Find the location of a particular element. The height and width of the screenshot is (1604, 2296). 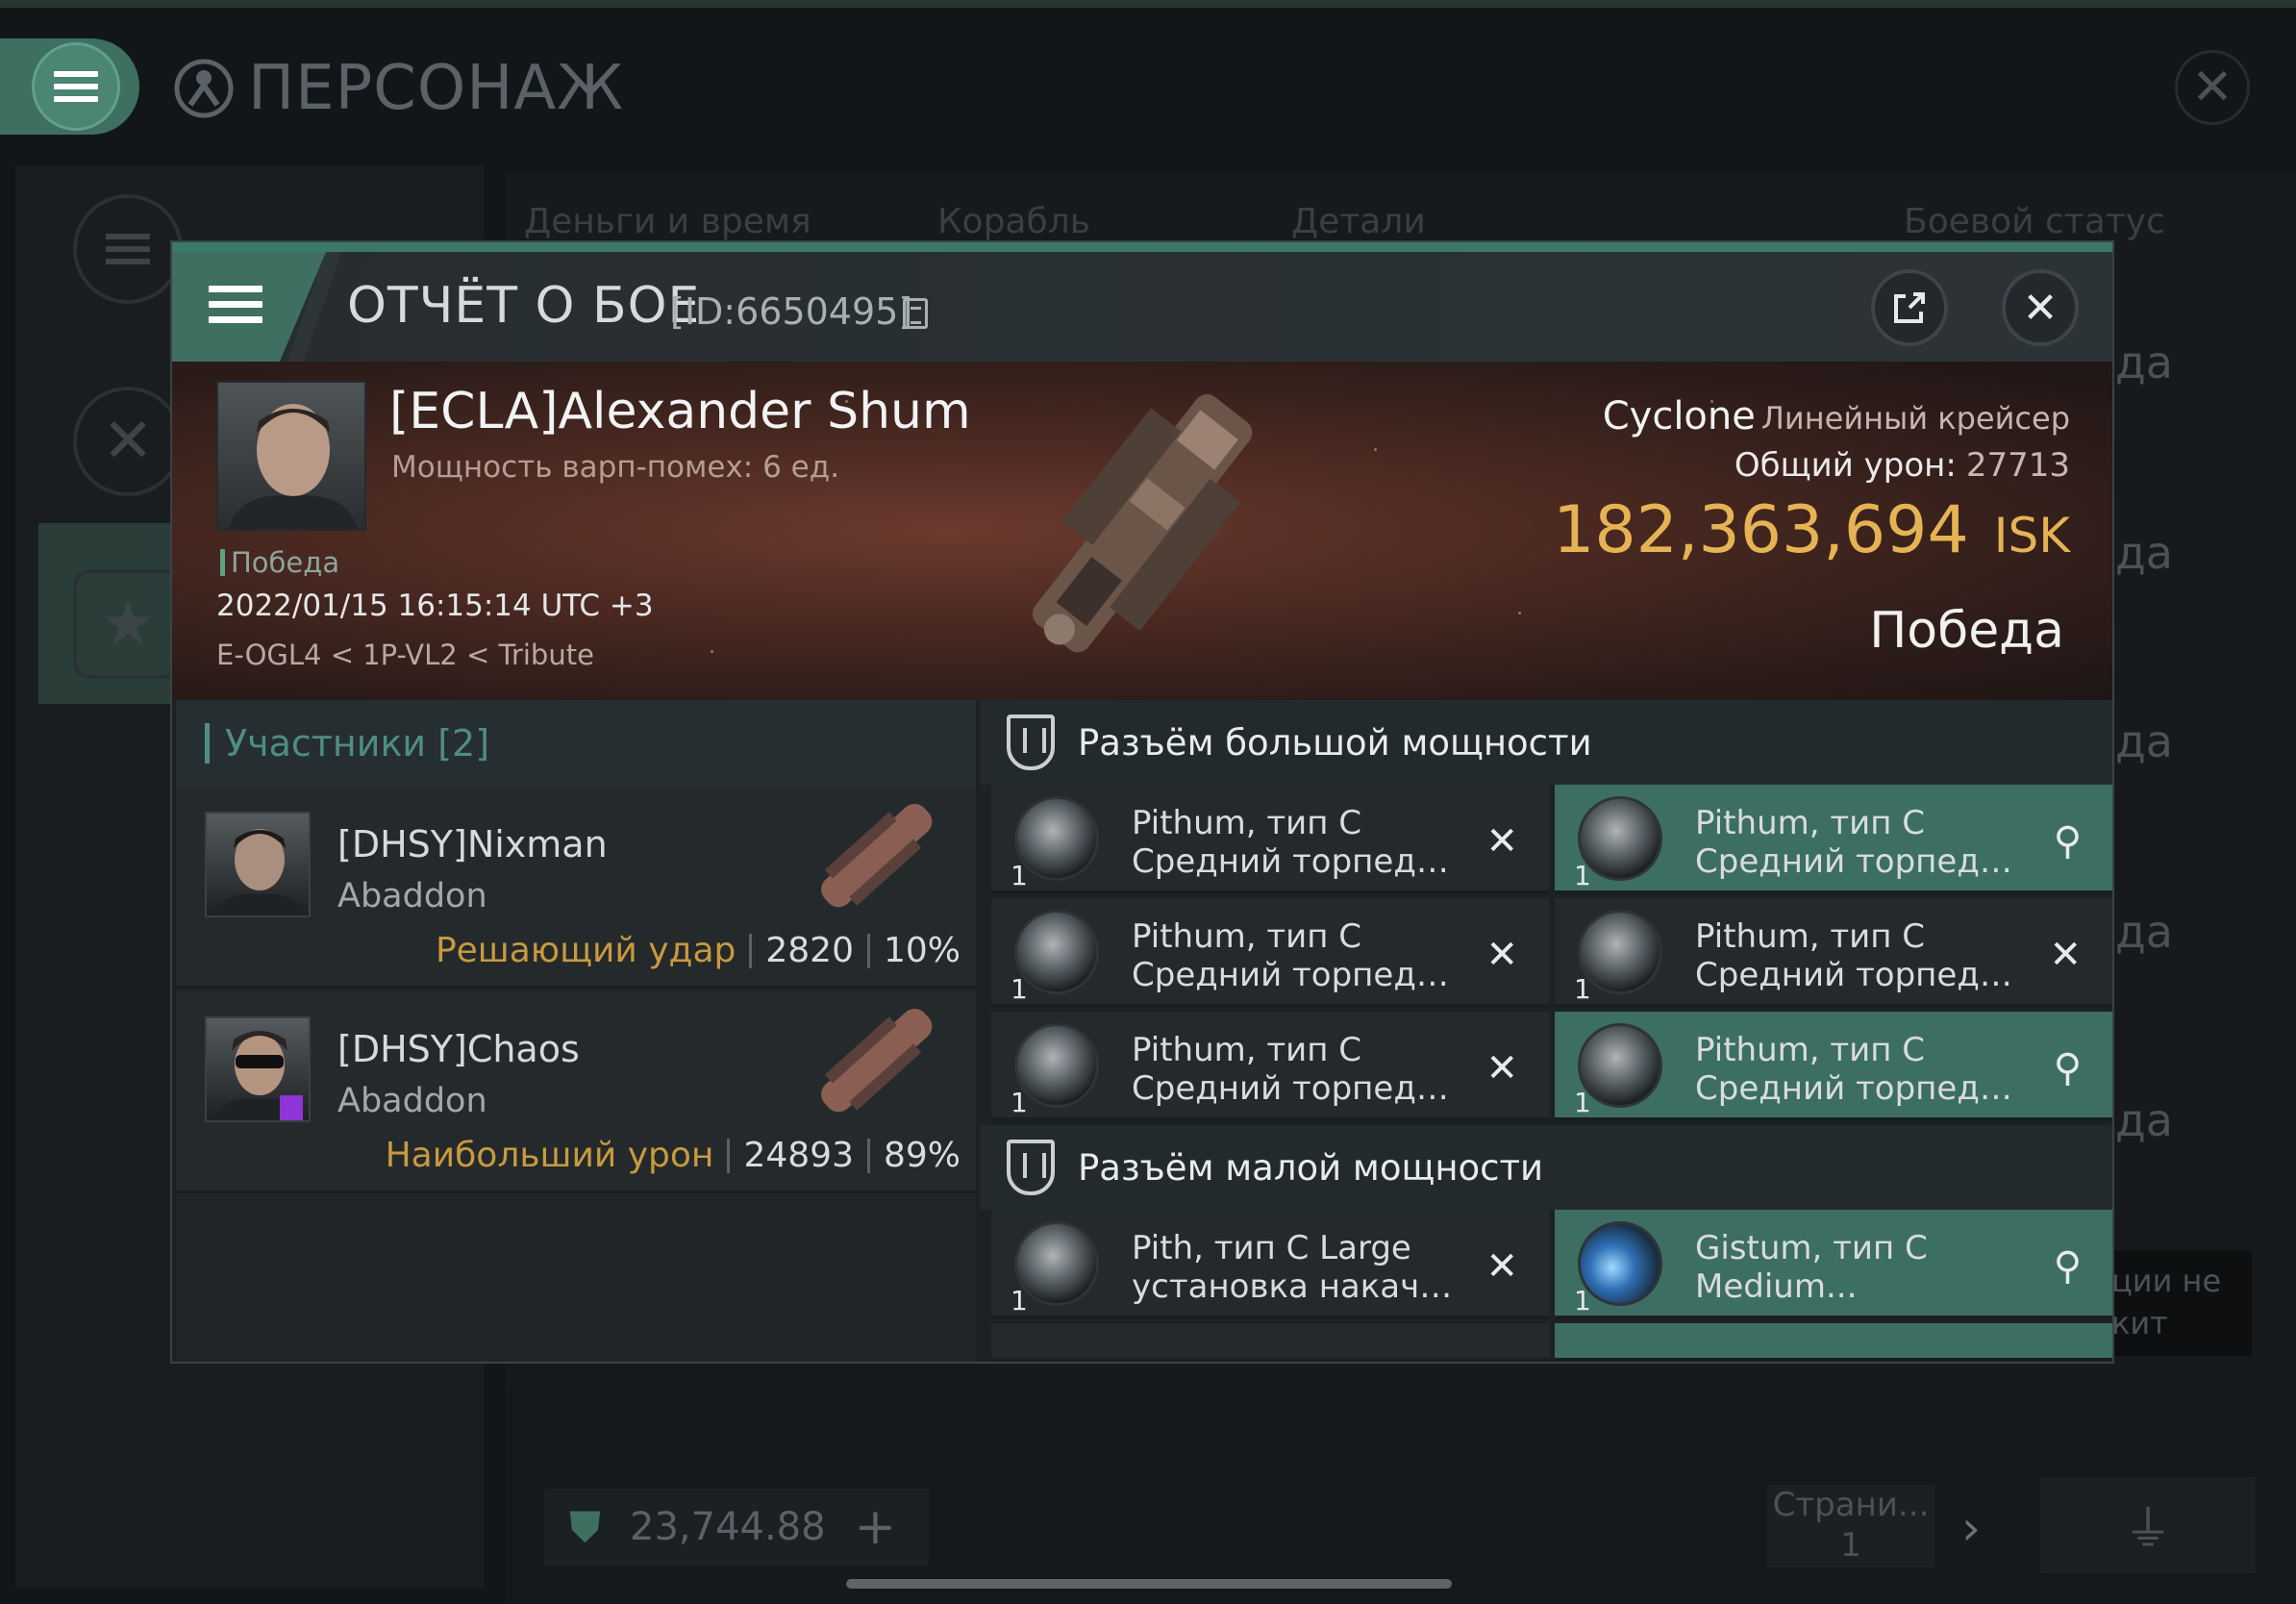

victim-name: [ECLA]Alexander Shum is located at coordinates (680, 411).